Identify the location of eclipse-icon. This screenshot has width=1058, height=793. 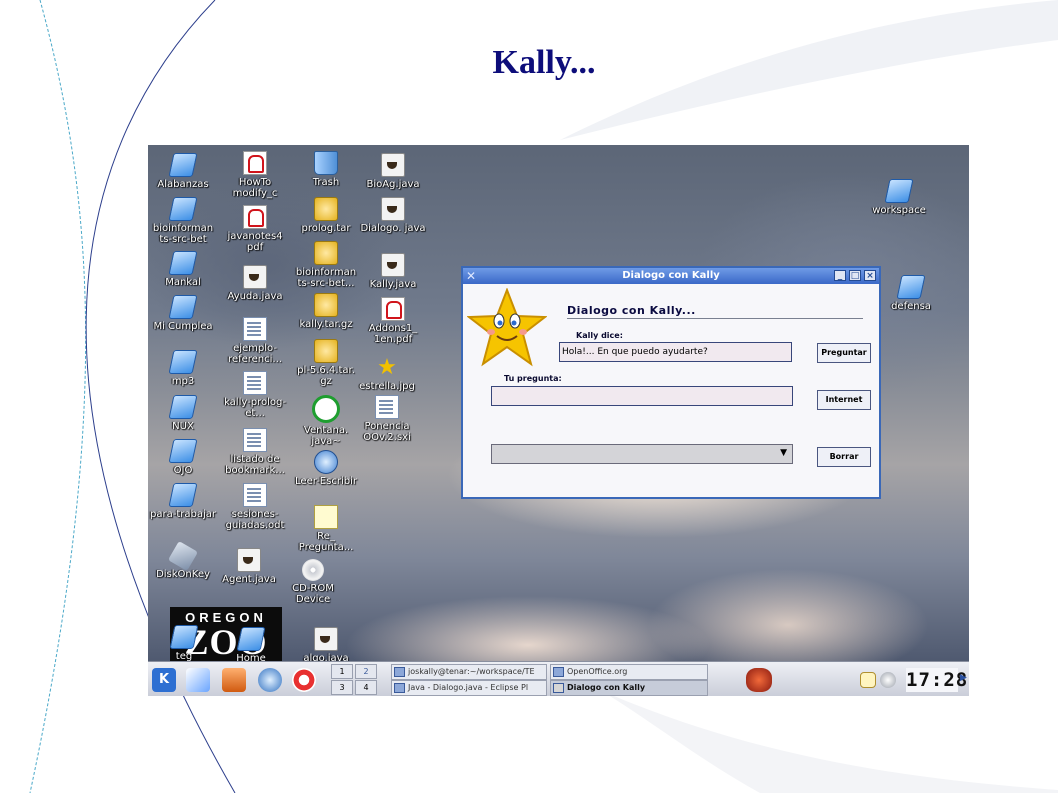
(399, 688).